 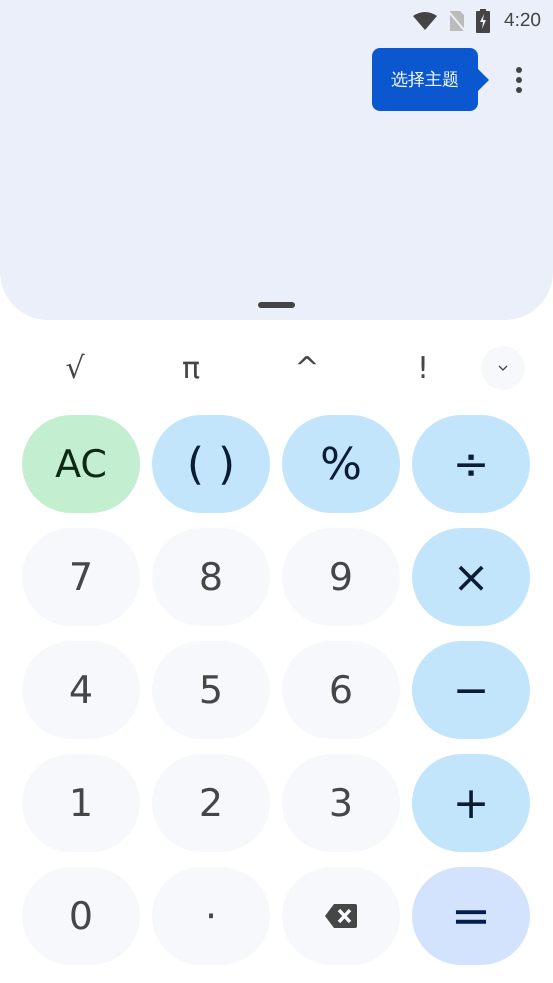 What do you see at coordinates (211, 464) in the screenshot?
I see `operator-key: ( )` at bounding box center [211, 464].